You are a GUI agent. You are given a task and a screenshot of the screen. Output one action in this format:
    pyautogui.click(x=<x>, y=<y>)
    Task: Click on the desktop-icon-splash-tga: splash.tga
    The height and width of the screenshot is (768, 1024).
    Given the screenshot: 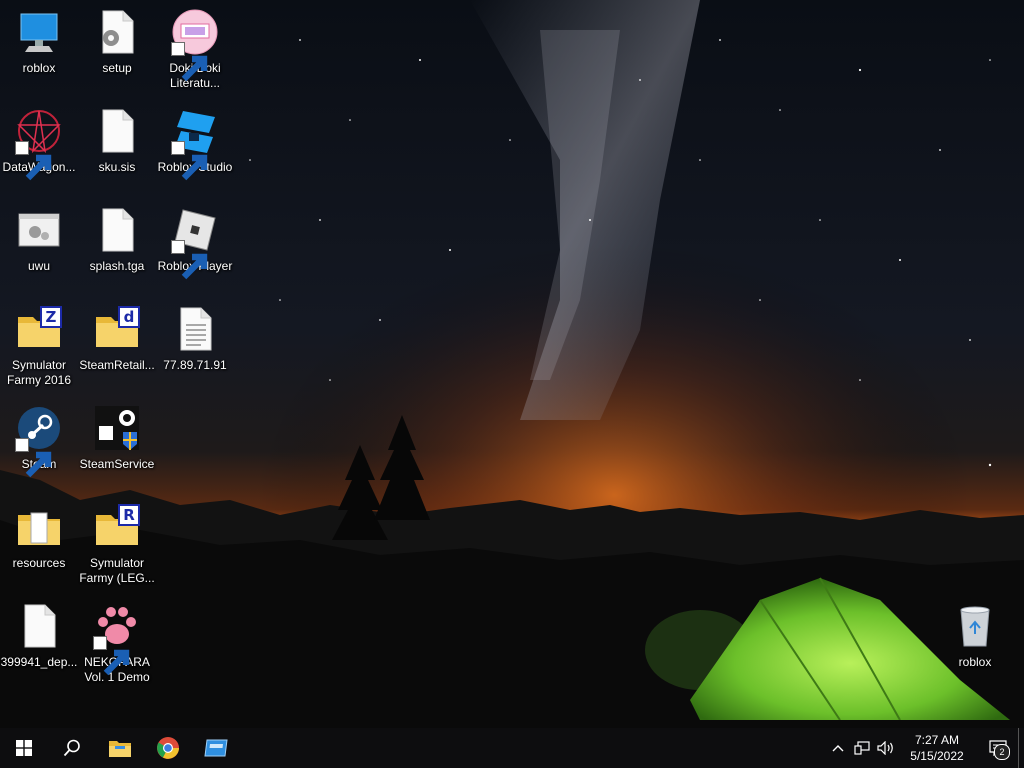 What is the action you would take?
    pyautogui.click(x=117, y=244)
    